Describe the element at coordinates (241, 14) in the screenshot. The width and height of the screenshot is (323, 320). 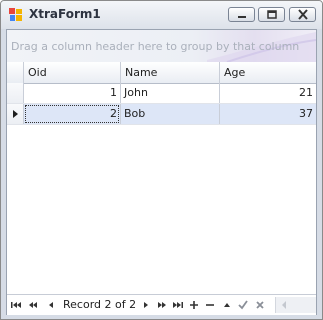
I see `minimize-button` at that location.